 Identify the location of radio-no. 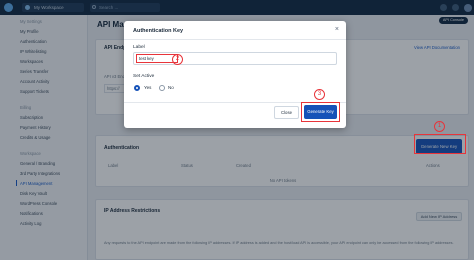
(162, 88).